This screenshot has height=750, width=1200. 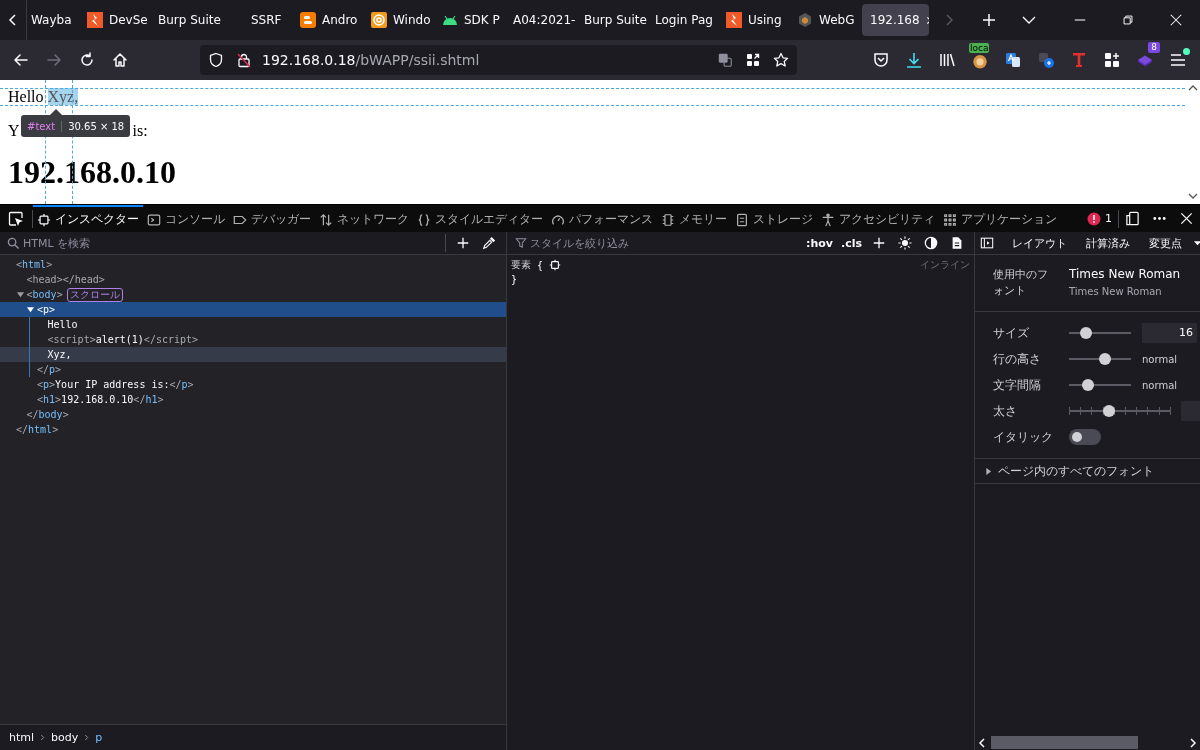 What do you see at coordinates (824, 20) in the screenshot?
I see `browser-tab: WebG` at bounding box center [824, 20].